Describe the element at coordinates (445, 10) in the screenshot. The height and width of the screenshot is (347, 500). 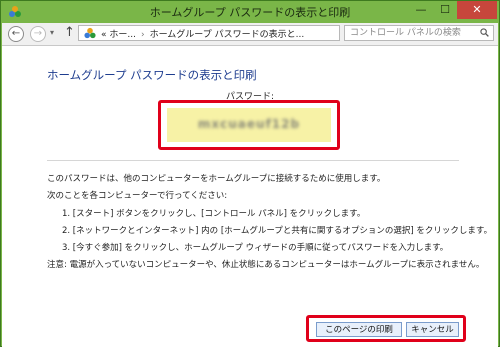
I see `maximize-button: ☐` at that location.